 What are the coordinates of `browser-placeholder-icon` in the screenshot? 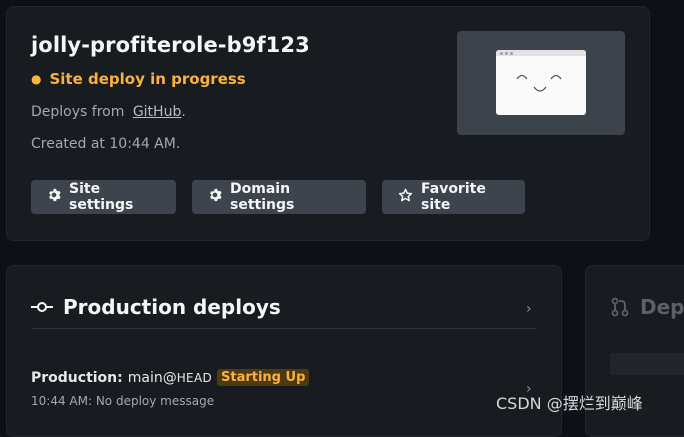 It's located at (541, 82).